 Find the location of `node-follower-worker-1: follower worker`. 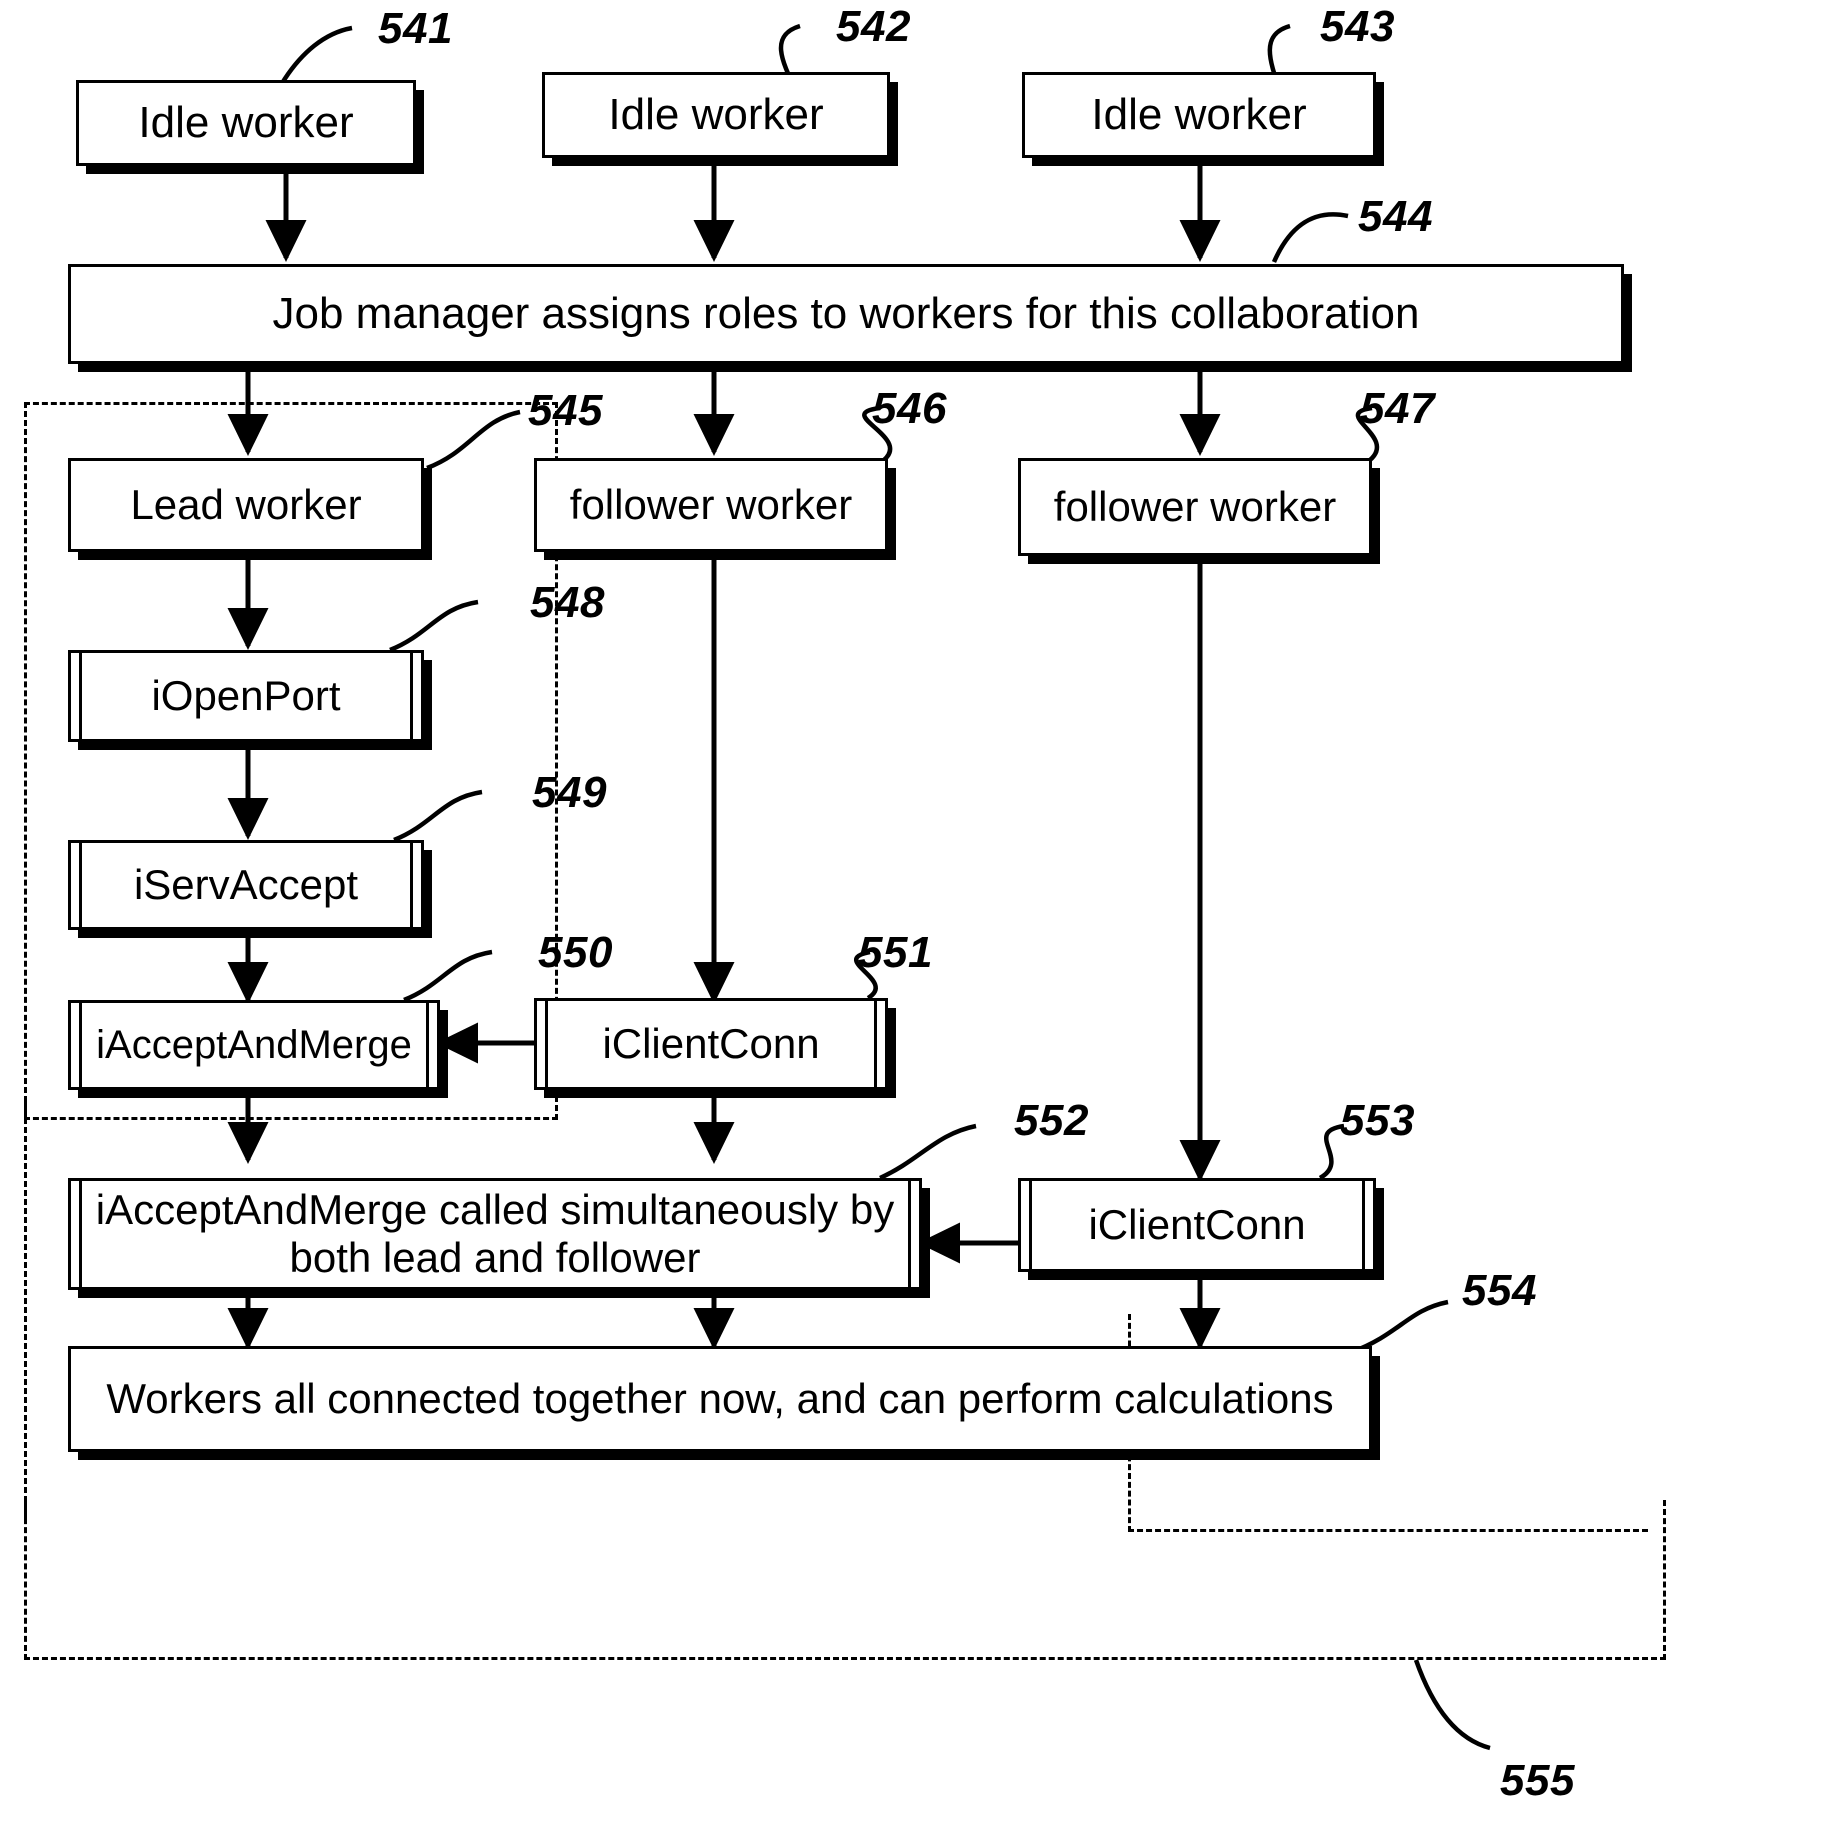

node-follower-worker-1: follower worker is located at coordinates (711, 505).